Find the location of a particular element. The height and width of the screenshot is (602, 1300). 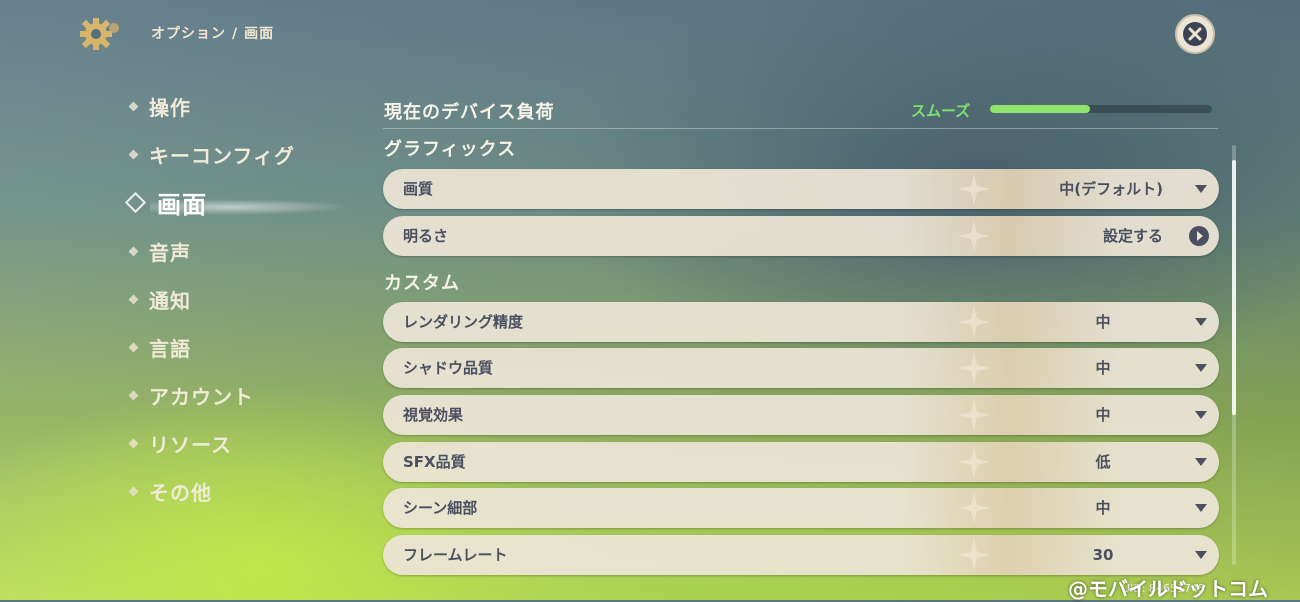

sidebar-item-label: 音声 is located at coordinates (170, 252).